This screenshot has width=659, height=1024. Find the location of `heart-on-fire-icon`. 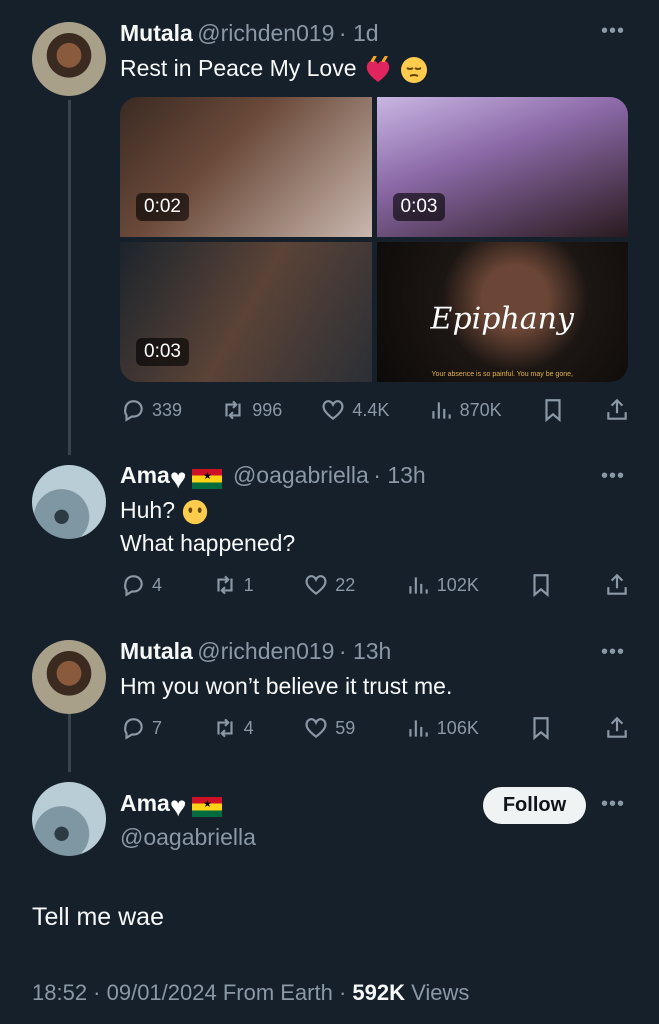

heart-on-fire-icon is located at coordinates (378, 68).